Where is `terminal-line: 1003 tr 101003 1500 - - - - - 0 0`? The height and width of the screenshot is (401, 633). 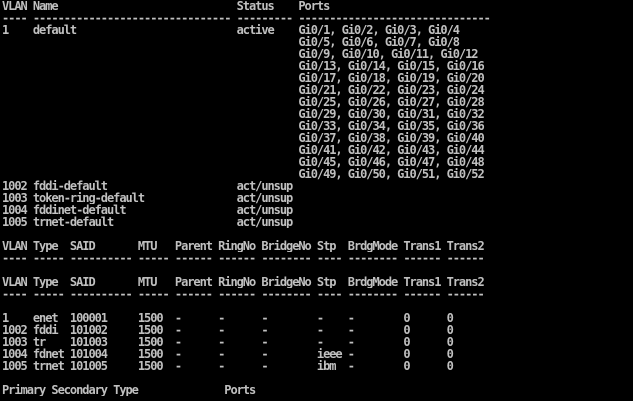
terminal-line: 1003 tr 101003 1500 - - - - - 0 0 is located at coordinates (228, 342).